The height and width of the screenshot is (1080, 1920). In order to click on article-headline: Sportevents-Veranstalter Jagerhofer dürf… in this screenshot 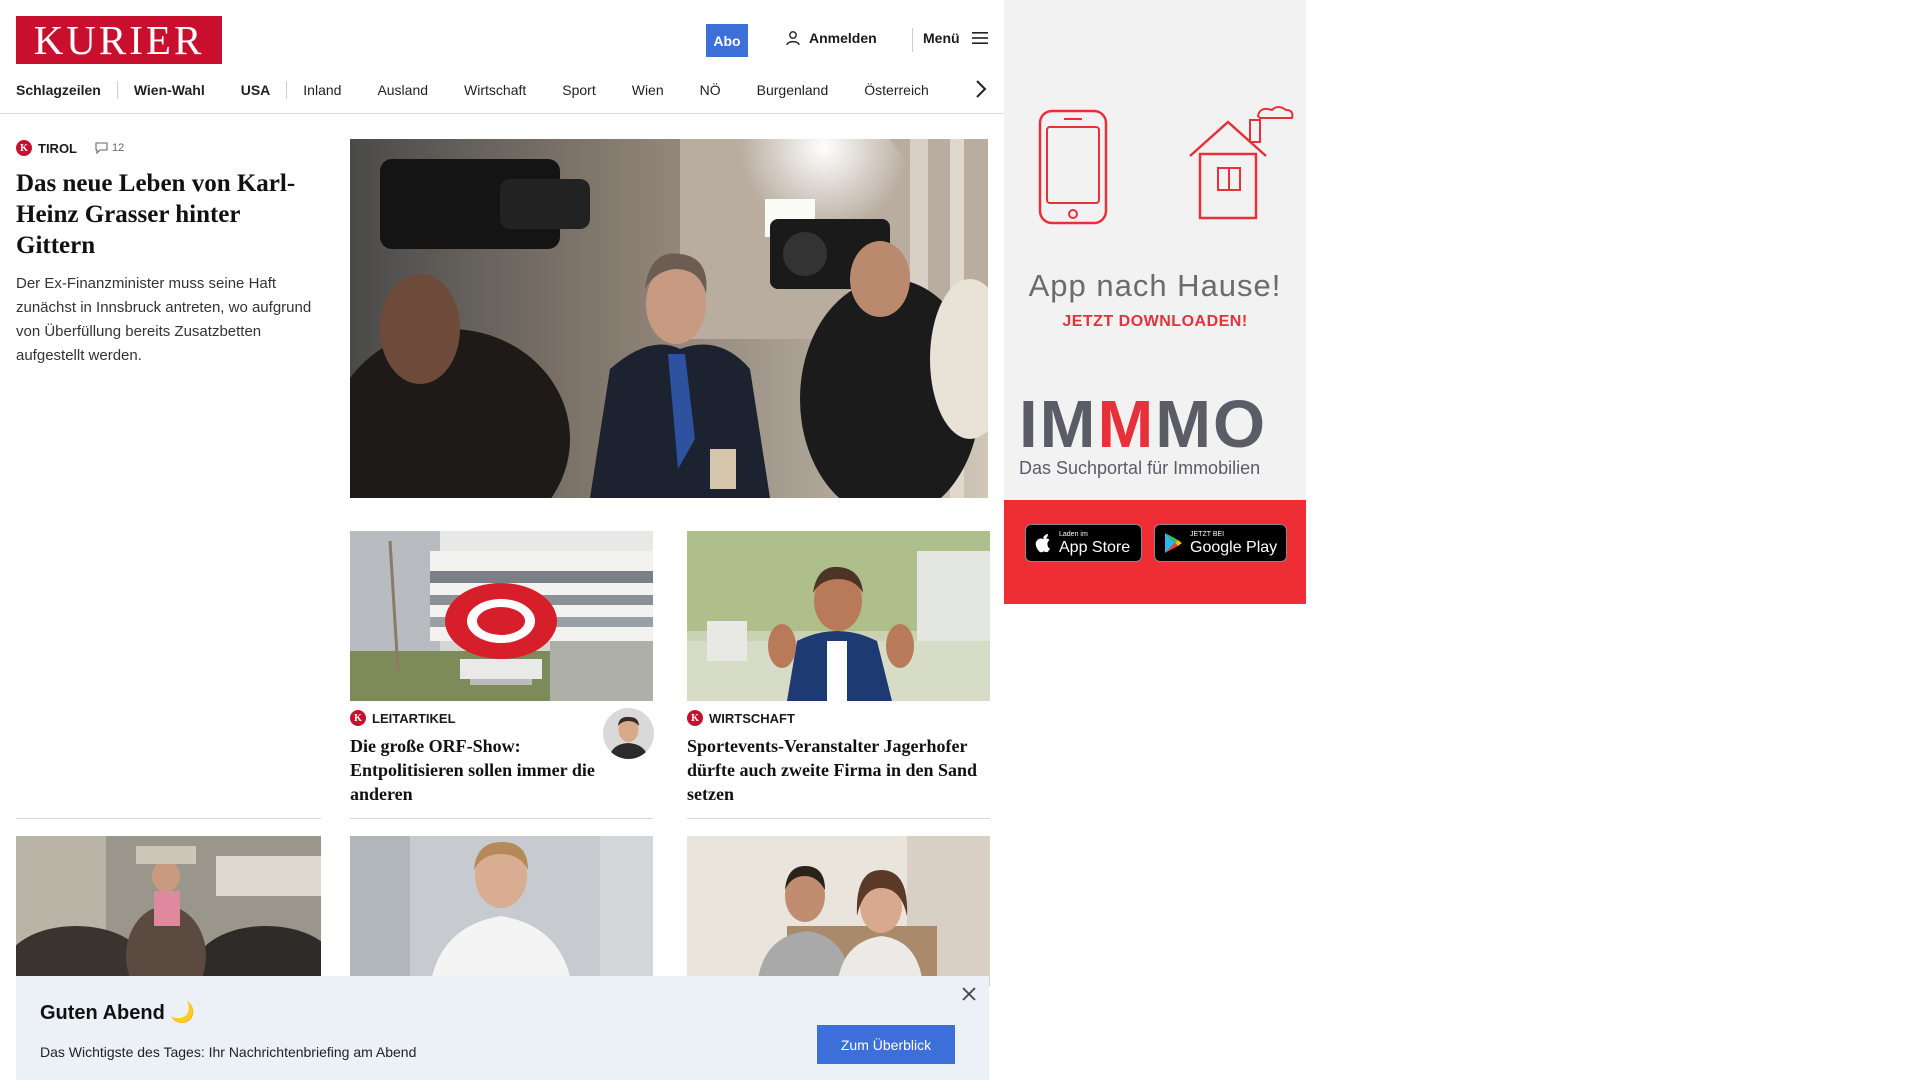, I will do `click(838, 770)`.